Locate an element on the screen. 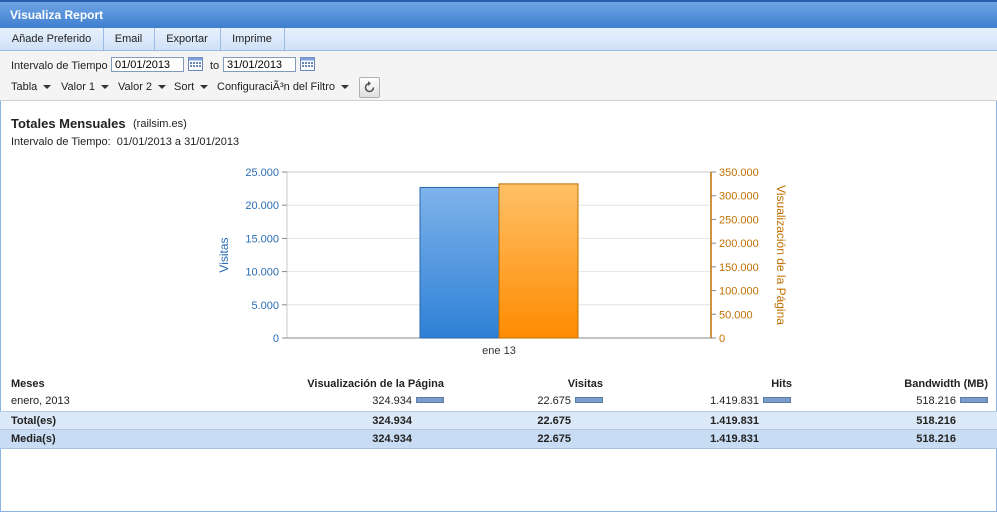  right-axis-tick-label: 250.000 is located at coordinates (739, 220).